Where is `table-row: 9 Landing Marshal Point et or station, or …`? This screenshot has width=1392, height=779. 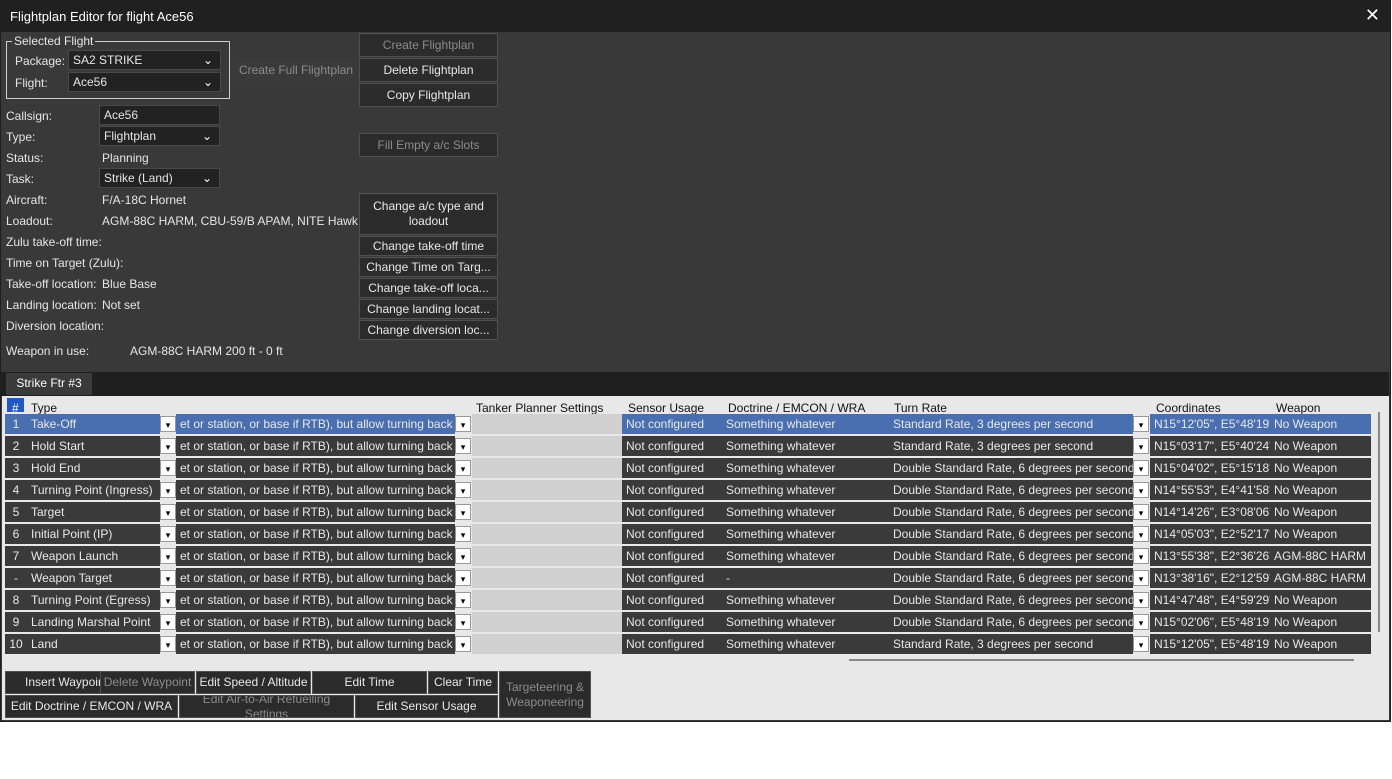 table-row: 9 Landing Marshal Point et or station, or … is located at coordinates (688, 622).